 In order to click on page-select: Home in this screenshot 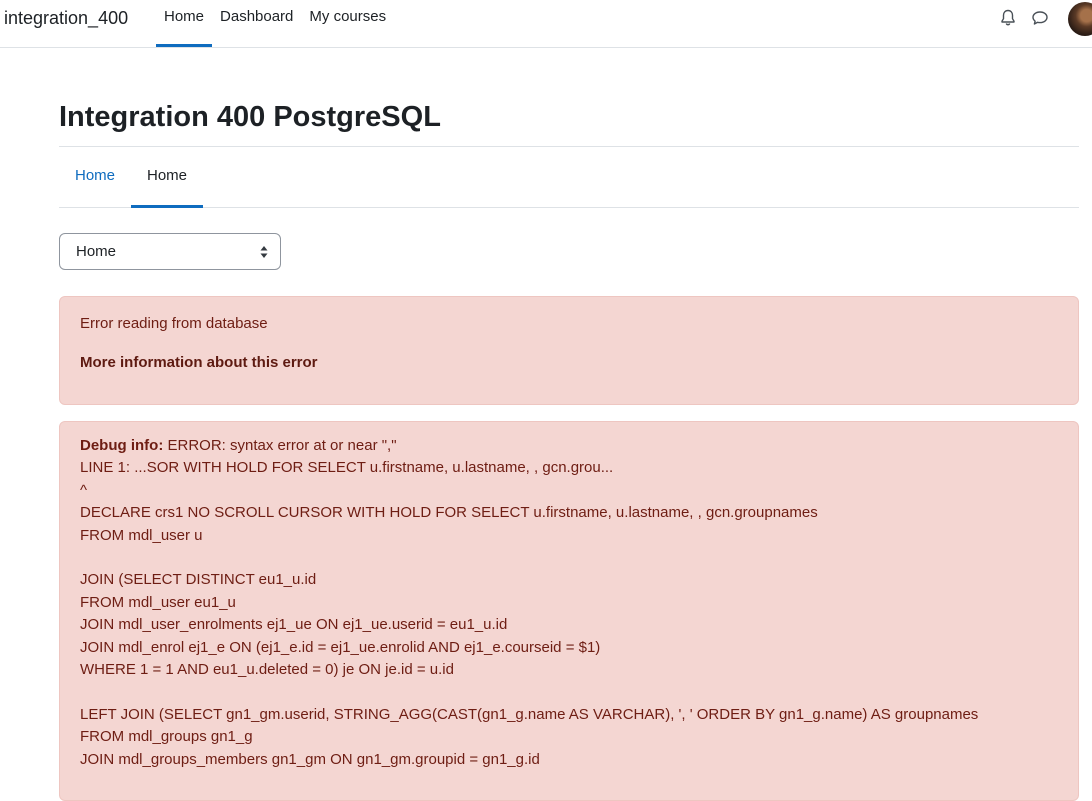, I will do `click(170, 251)`.